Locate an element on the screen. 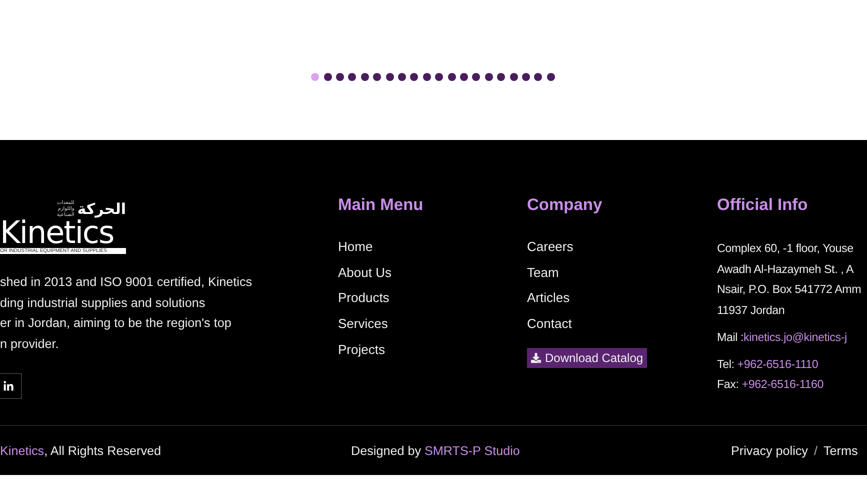 The height and width of the screenshot is (480, 867). copyright-text: Kinetics, All Rights Reserved is located at coordinates (81, 451).